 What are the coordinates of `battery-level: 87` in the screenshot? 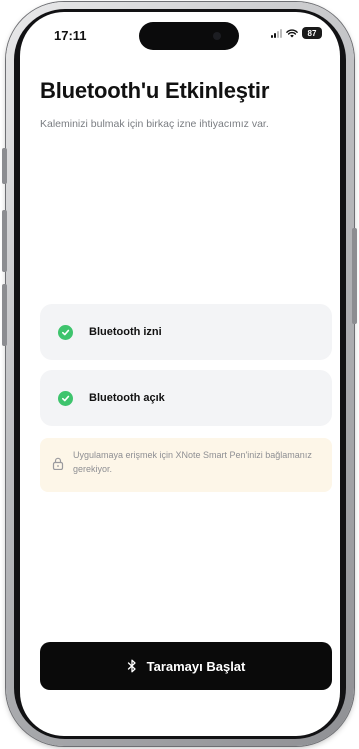 It's located at (312, 33).